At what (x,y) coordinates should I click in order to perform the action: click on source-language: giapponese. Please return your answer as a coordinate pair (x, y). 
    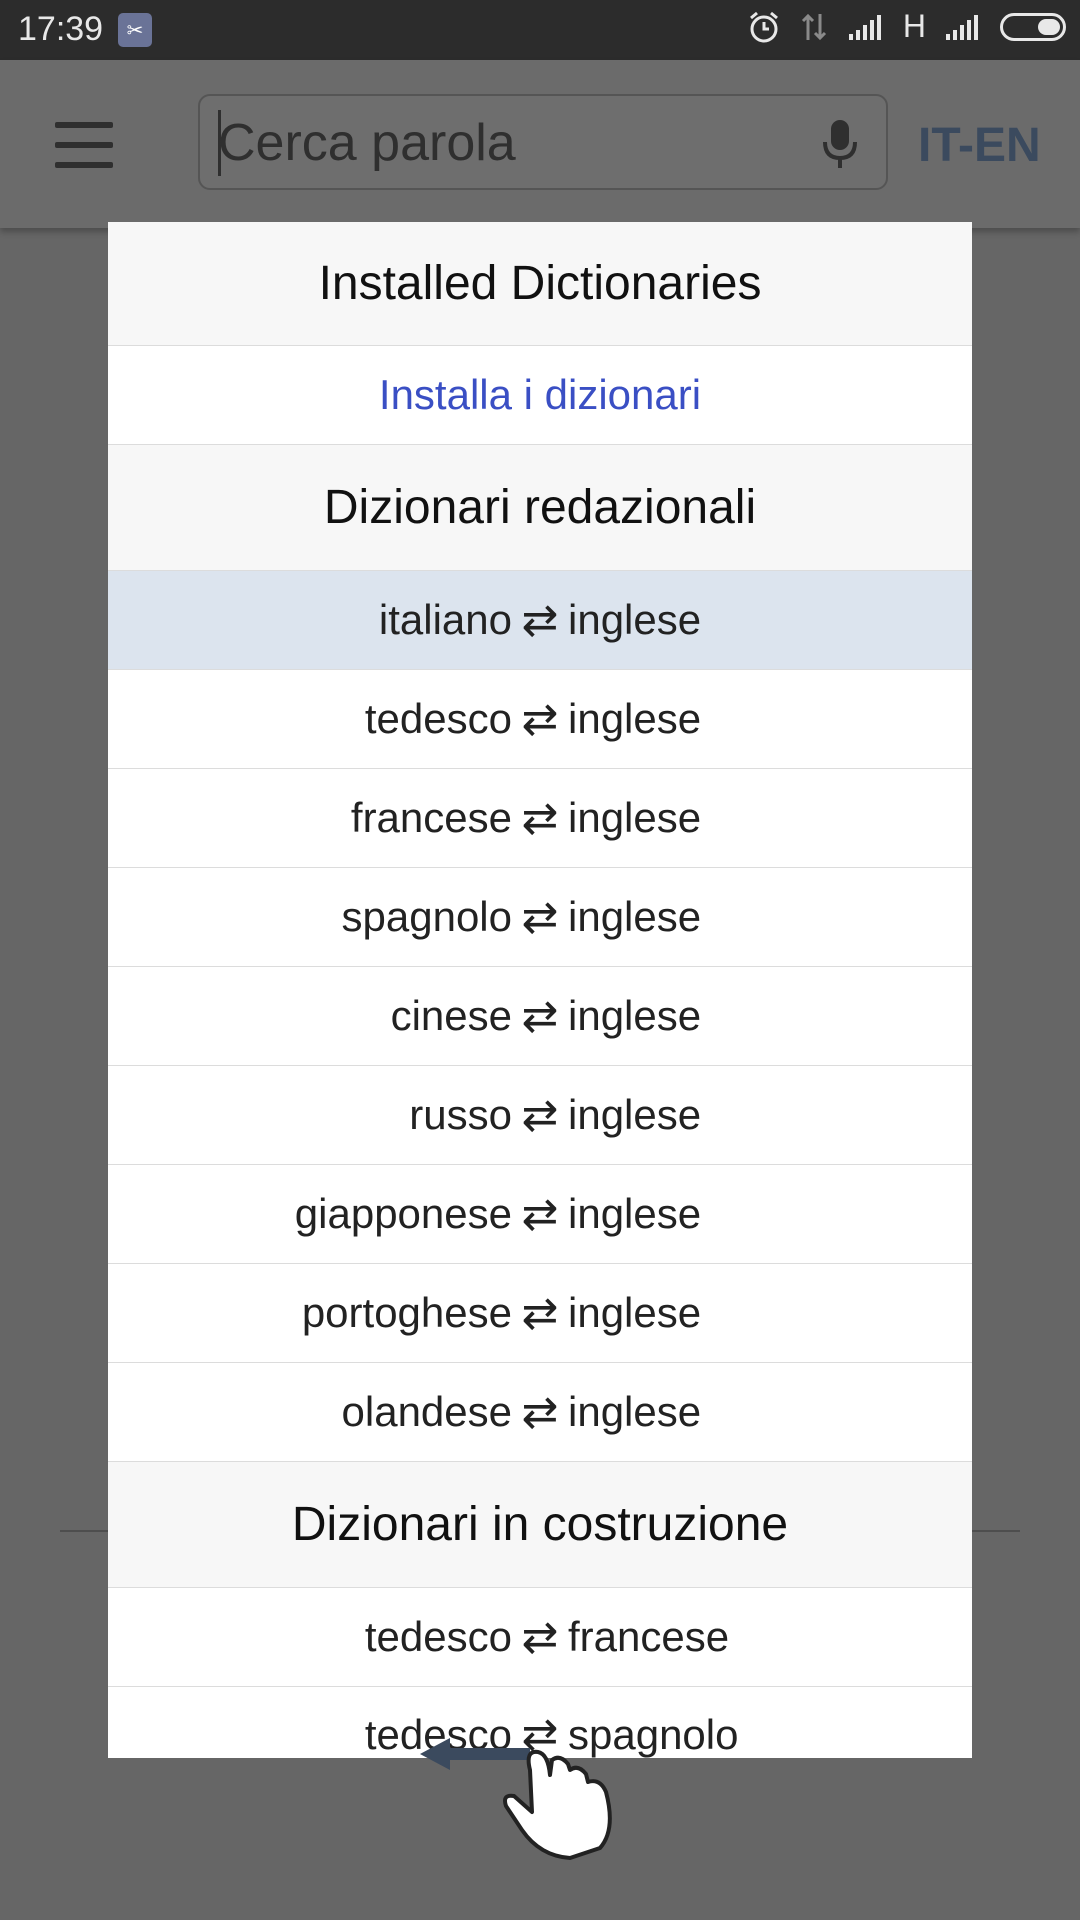
    Looking at the image, I should click on (403, 1213).